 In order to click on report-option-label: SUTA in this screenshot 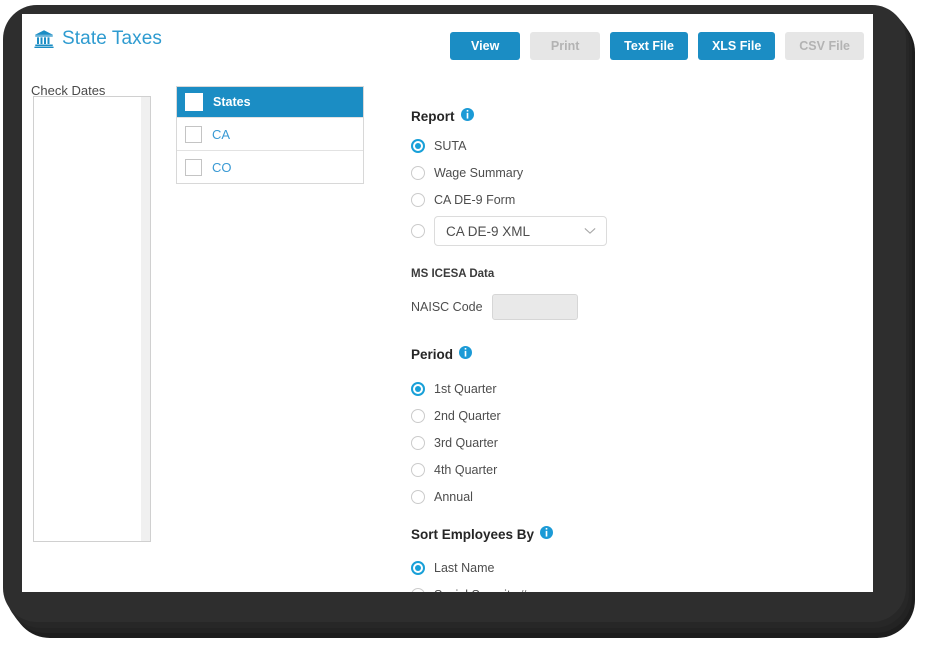, I will do `click(450, 145)`.